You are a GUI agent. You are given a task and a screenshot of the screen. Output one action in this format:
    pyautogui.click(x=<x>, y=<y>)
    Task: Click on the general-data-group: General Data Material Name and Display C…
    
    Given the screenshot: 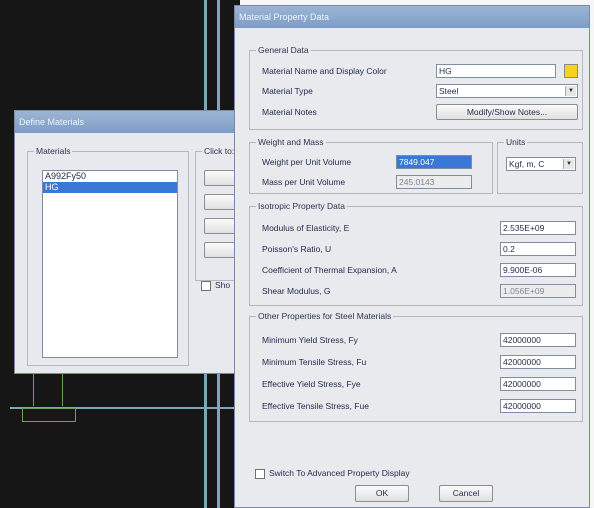 What is the action you would take?
    pyautogui.click(x=416, y=87)
    